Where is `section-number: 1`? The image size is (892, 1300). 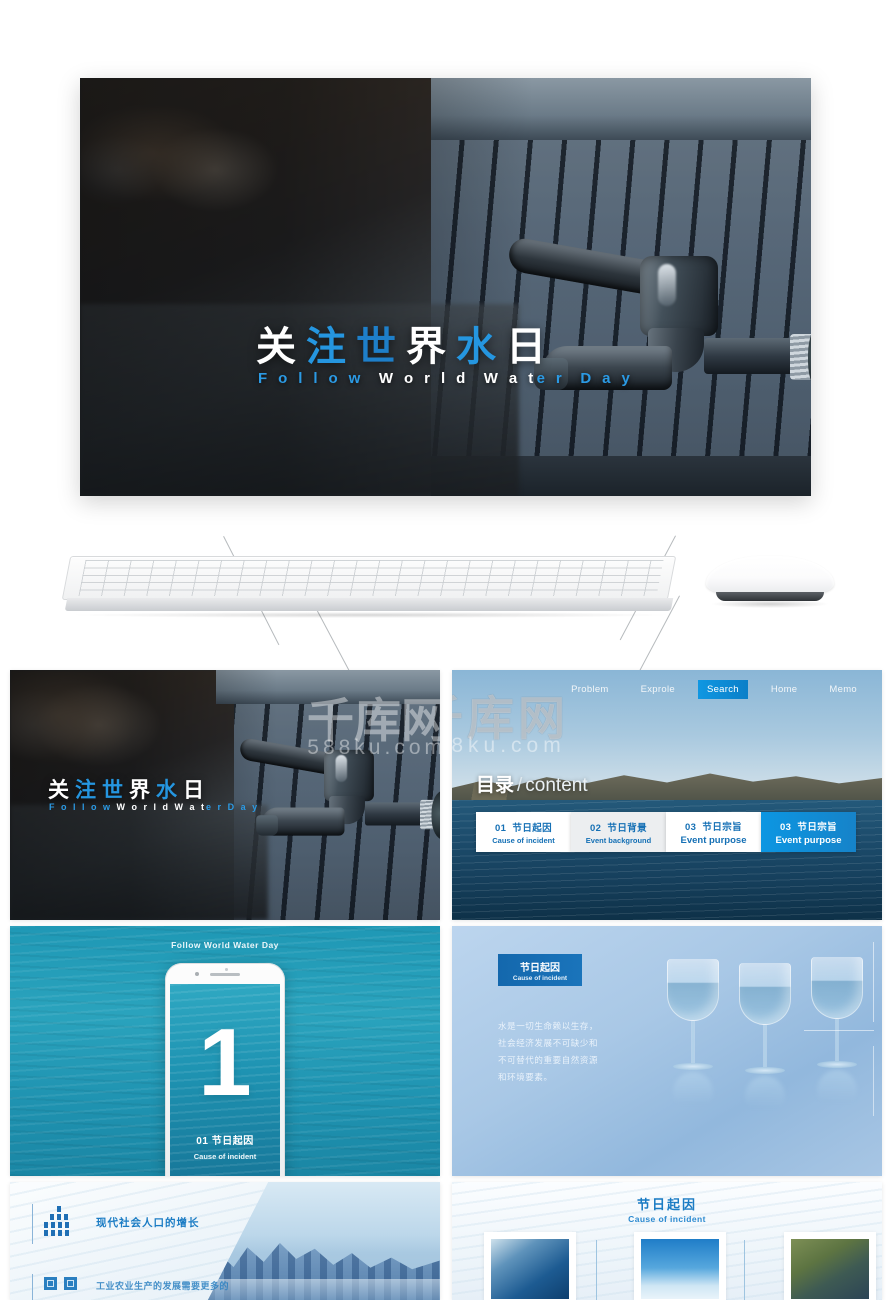
section-number: 1 is located at coordinates (225, 1062).